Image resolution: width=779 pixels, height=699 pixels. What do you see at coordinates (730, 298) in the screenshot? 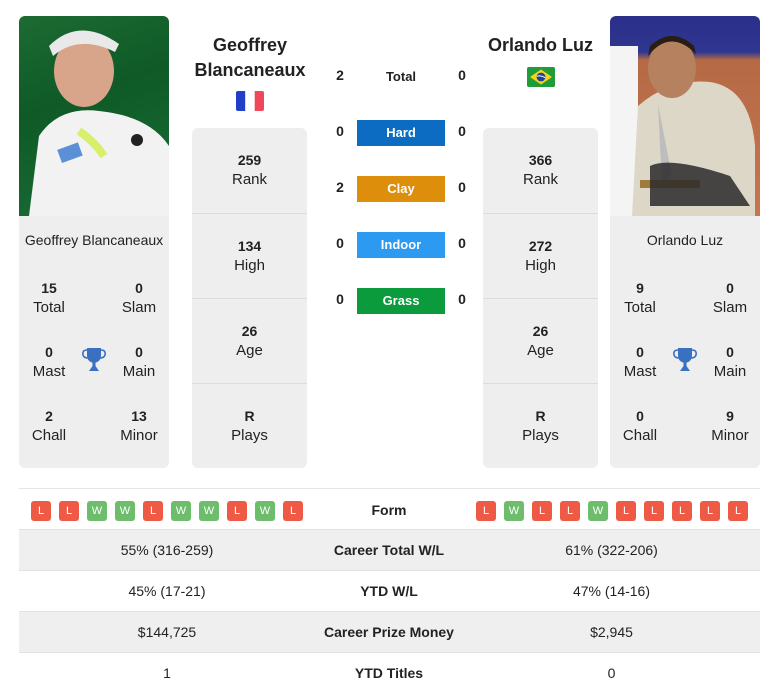
I see `player2-titles-slam: 0 Slam` at bounding box center [730, 298].